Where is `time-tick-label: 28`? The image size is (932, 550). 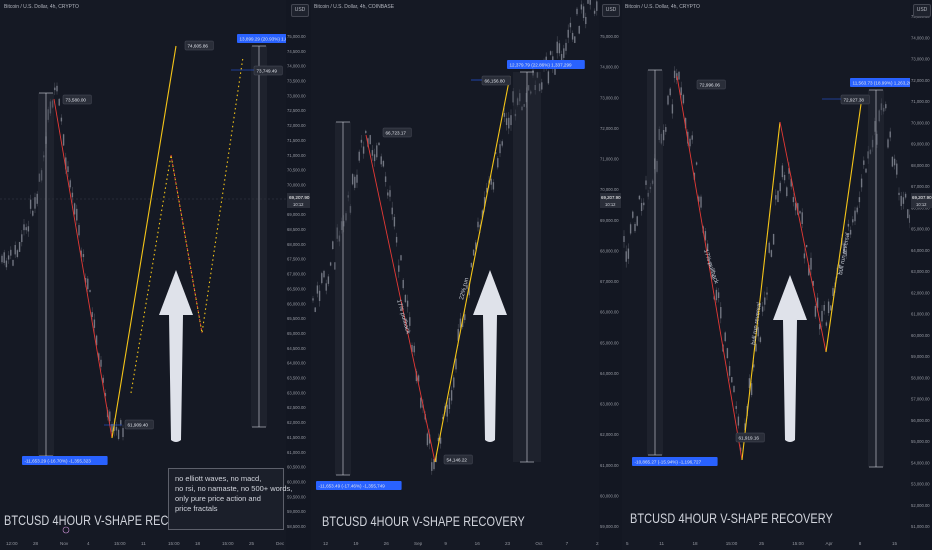 time-tick-label: 28 is located at coordinates (36, 543).